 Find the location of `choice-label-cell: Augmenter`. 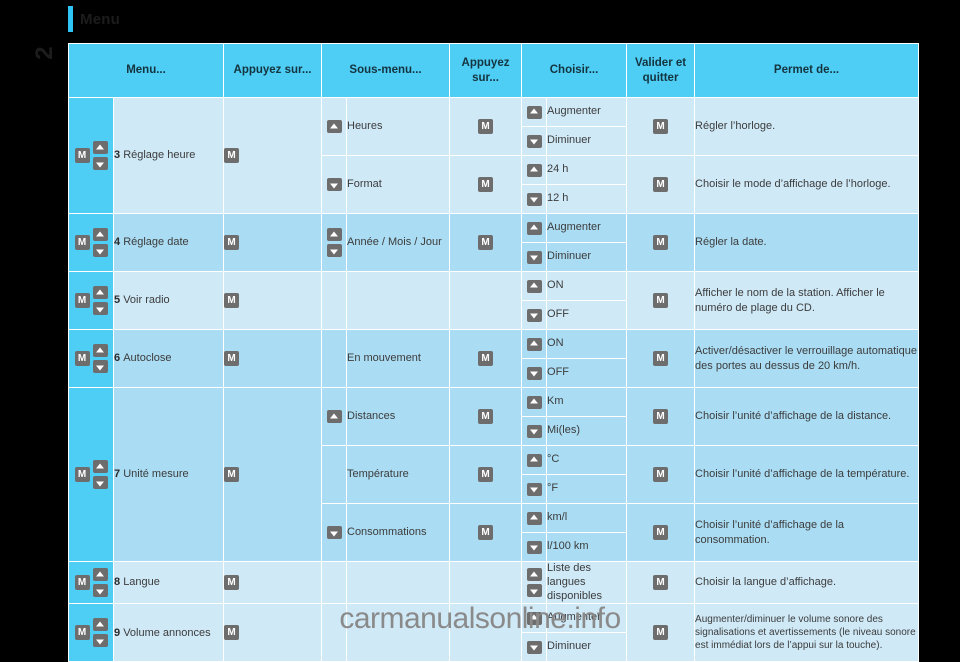

choice-label-cell: Augmenter is located at coordinates (587, 112).